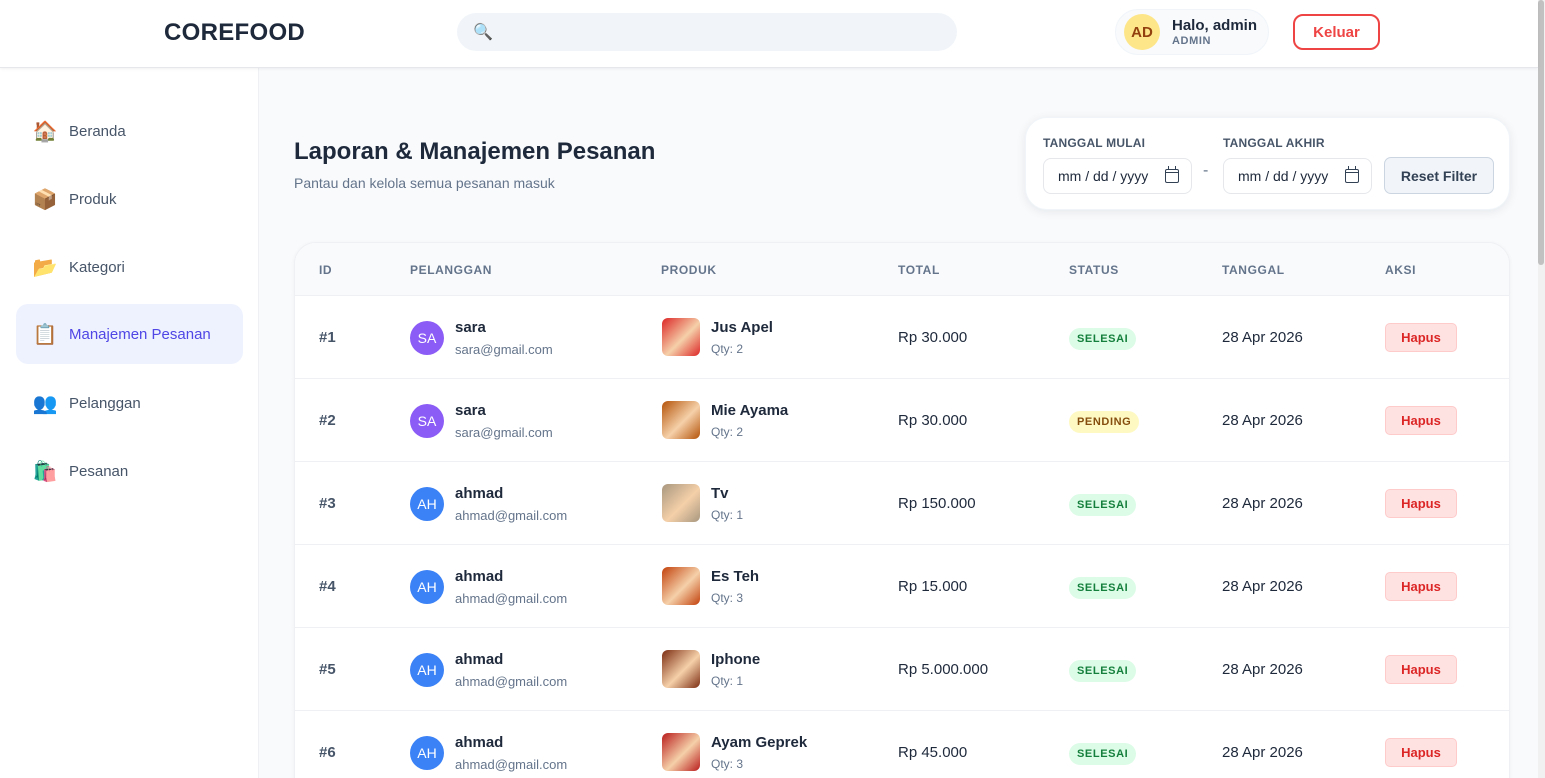 The height and width of the screenshot is (778, 1545). What do you see at coordinates (326, 270) in the screenshot?
I see `column-header-id: ID` at bounding box center [326, 270].